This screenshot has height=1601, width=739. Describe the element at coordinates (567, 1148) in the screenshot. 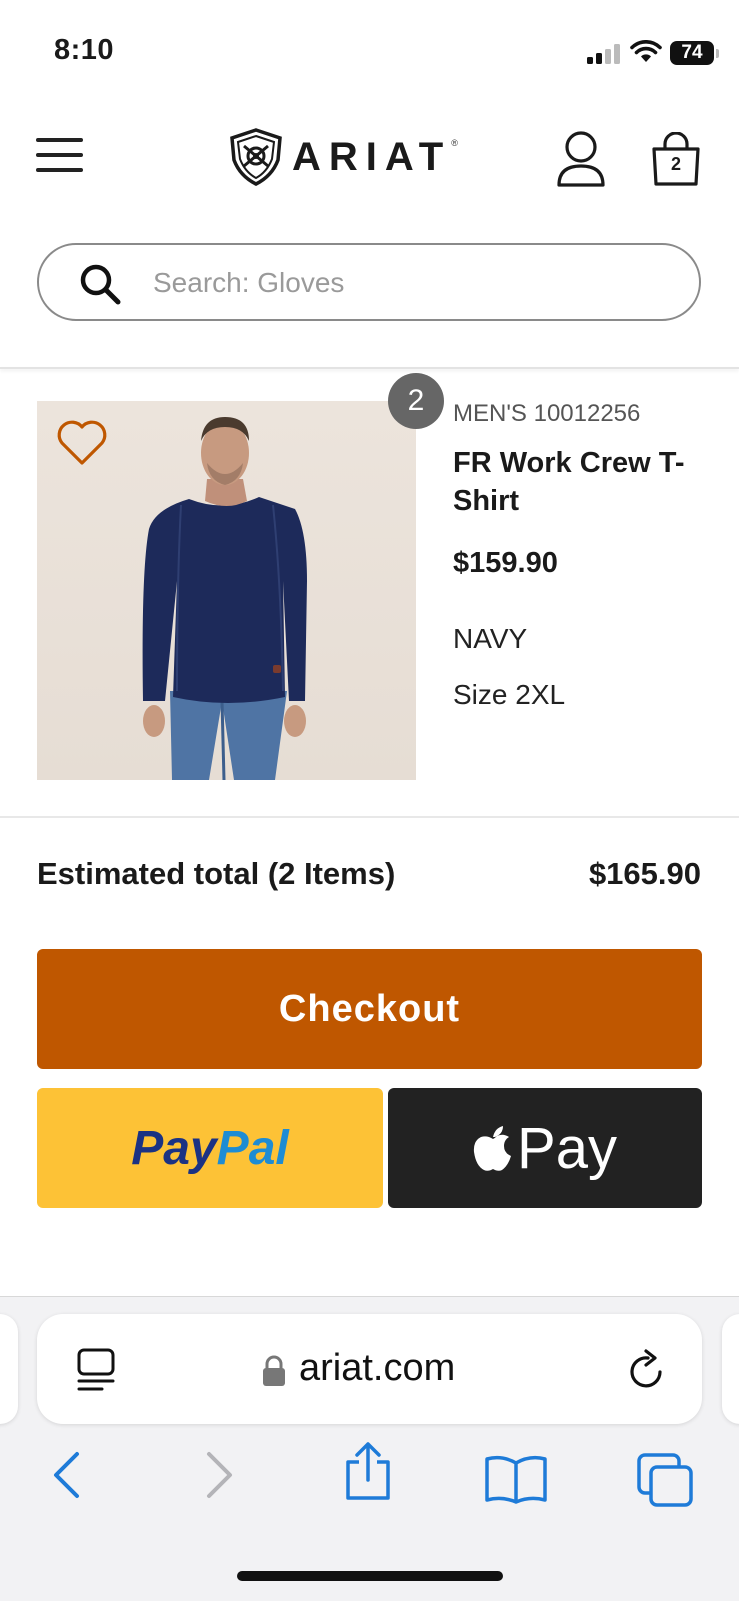

I see `apple-pay-label: Pay` at that location.